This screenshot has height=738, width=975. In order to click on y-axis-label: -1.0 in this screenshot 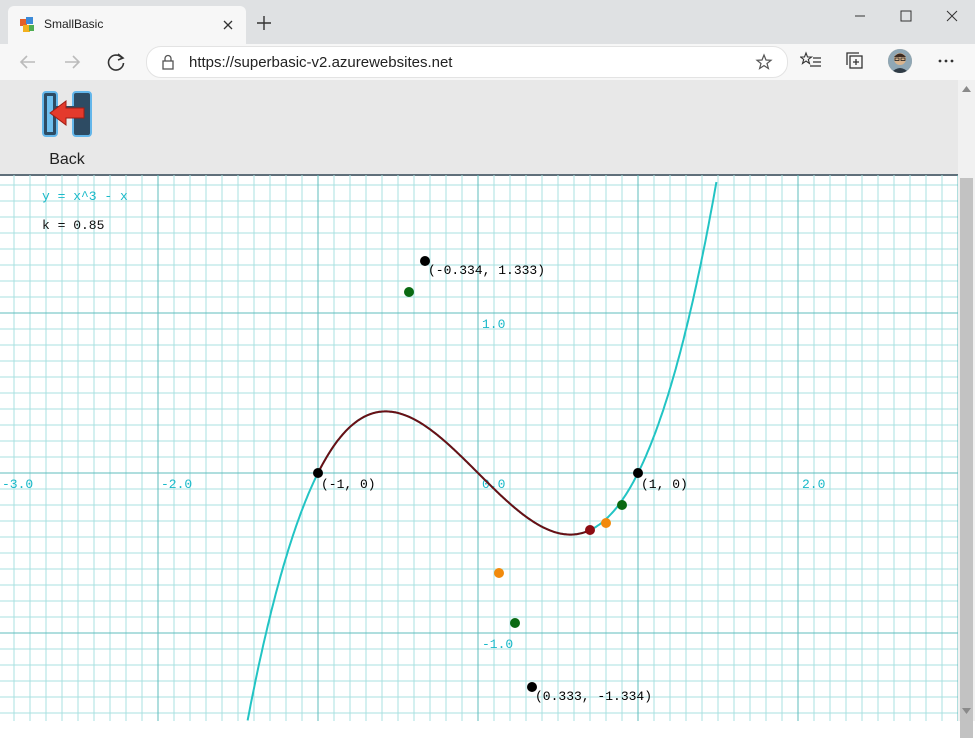, I will do `click(497, 644)`.